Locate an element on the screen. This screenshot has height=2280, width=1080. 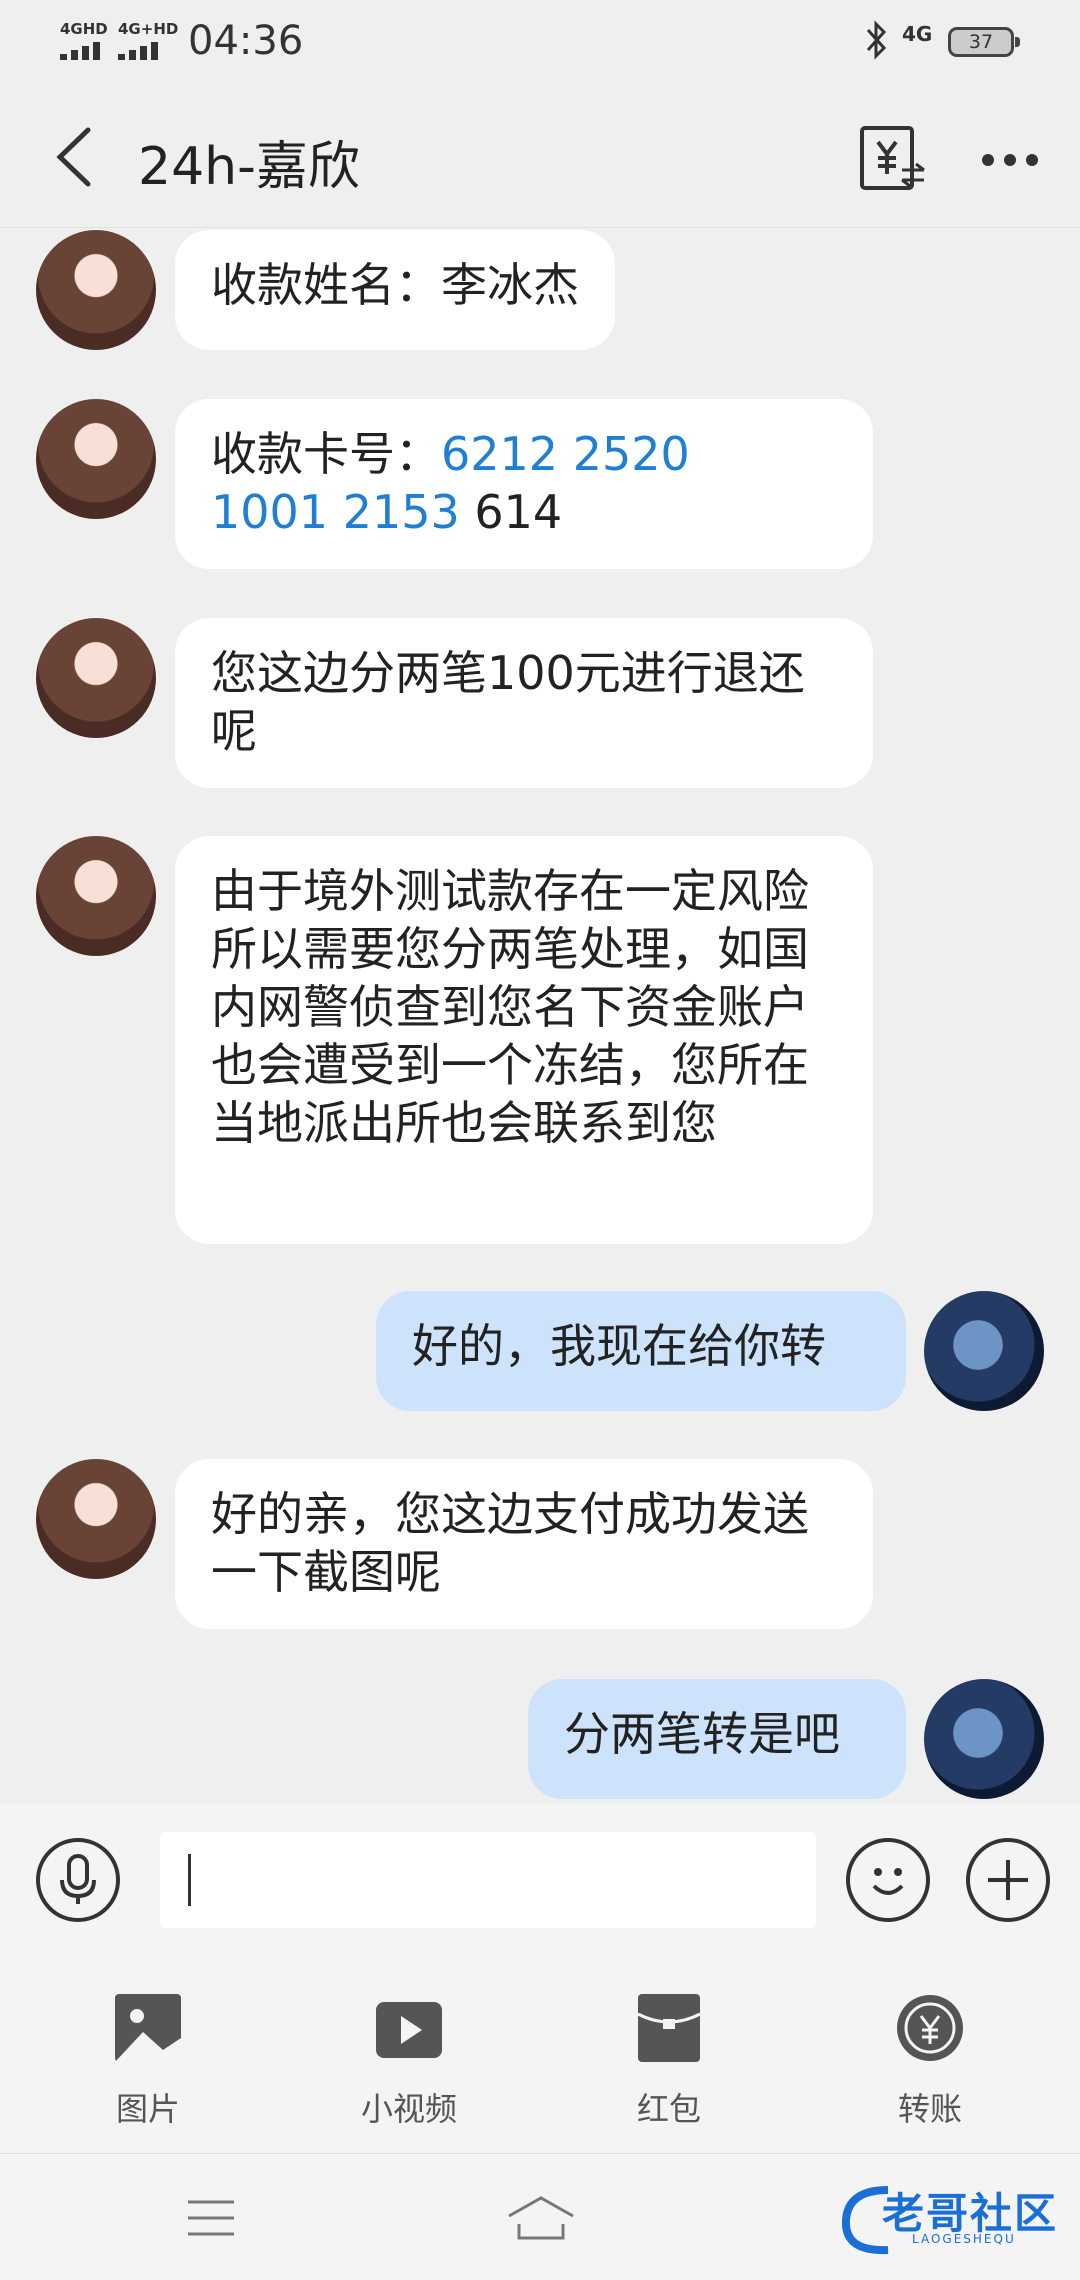
message-text: 收款姓名：李冰杰 is located at coordinates (395, 285).